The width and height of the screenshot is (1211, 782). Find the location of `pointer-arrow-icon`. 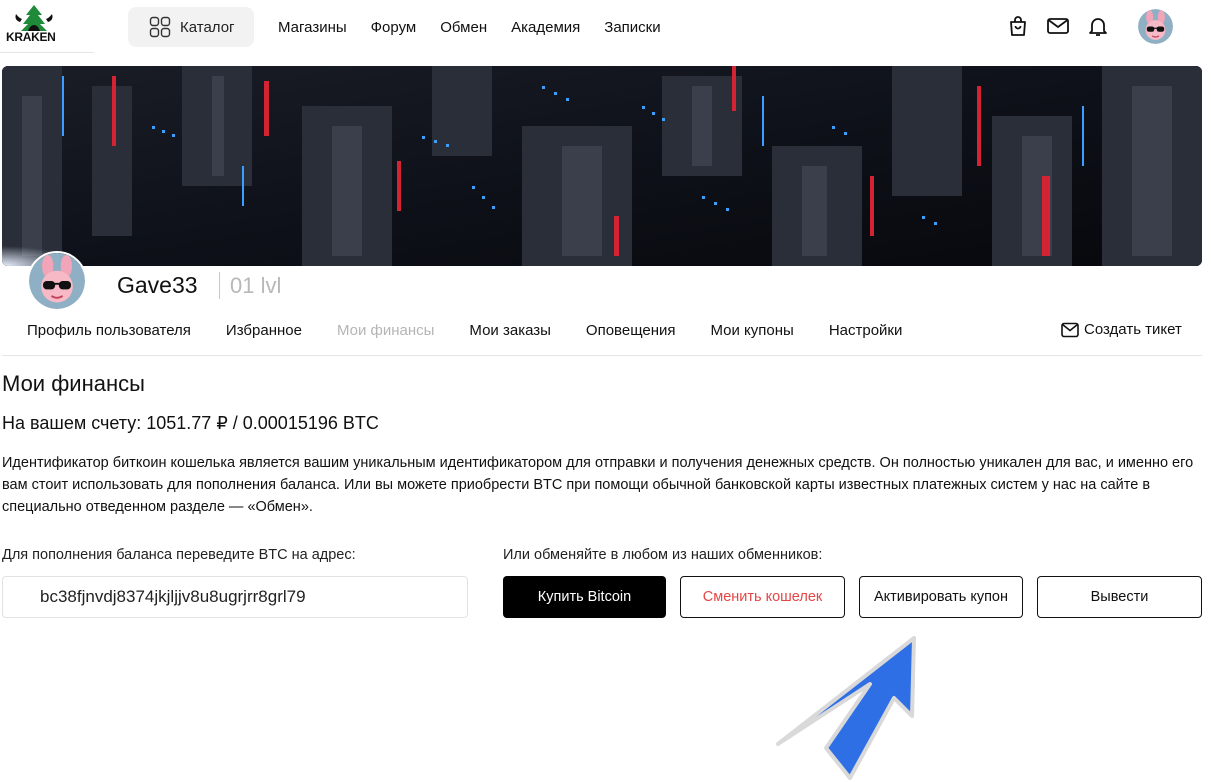

pointer-arrow-icon is located at coordinates (846, 708).